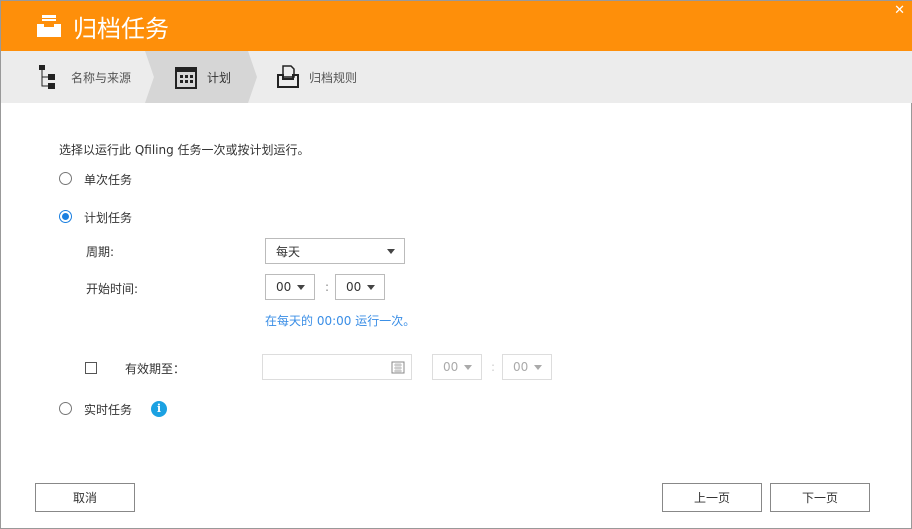 The image size is (912, 529). I want to click on radio-scheduled-label: 计划任务, so click(108, 218).